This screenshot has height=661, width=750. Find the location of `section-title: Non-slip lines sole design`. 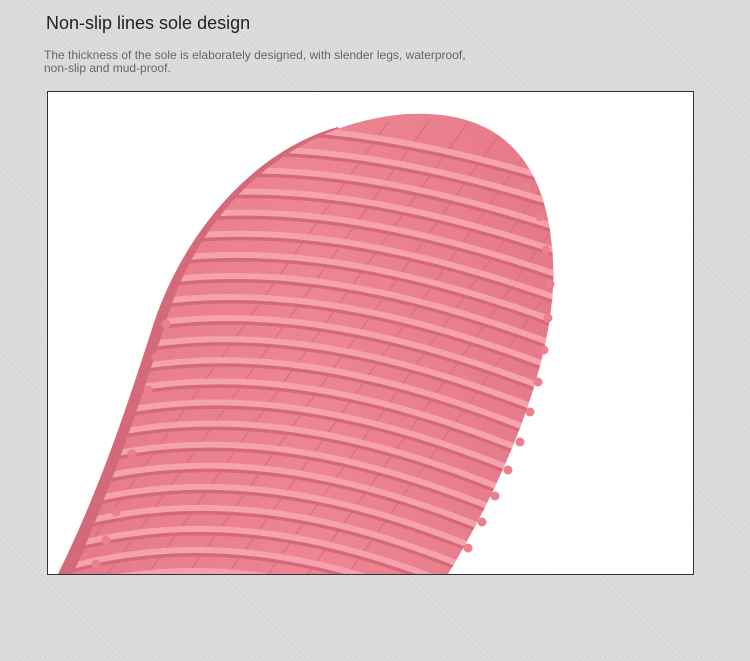

section-title: Non-slip lines sole design is located at coordinates (148, 23).